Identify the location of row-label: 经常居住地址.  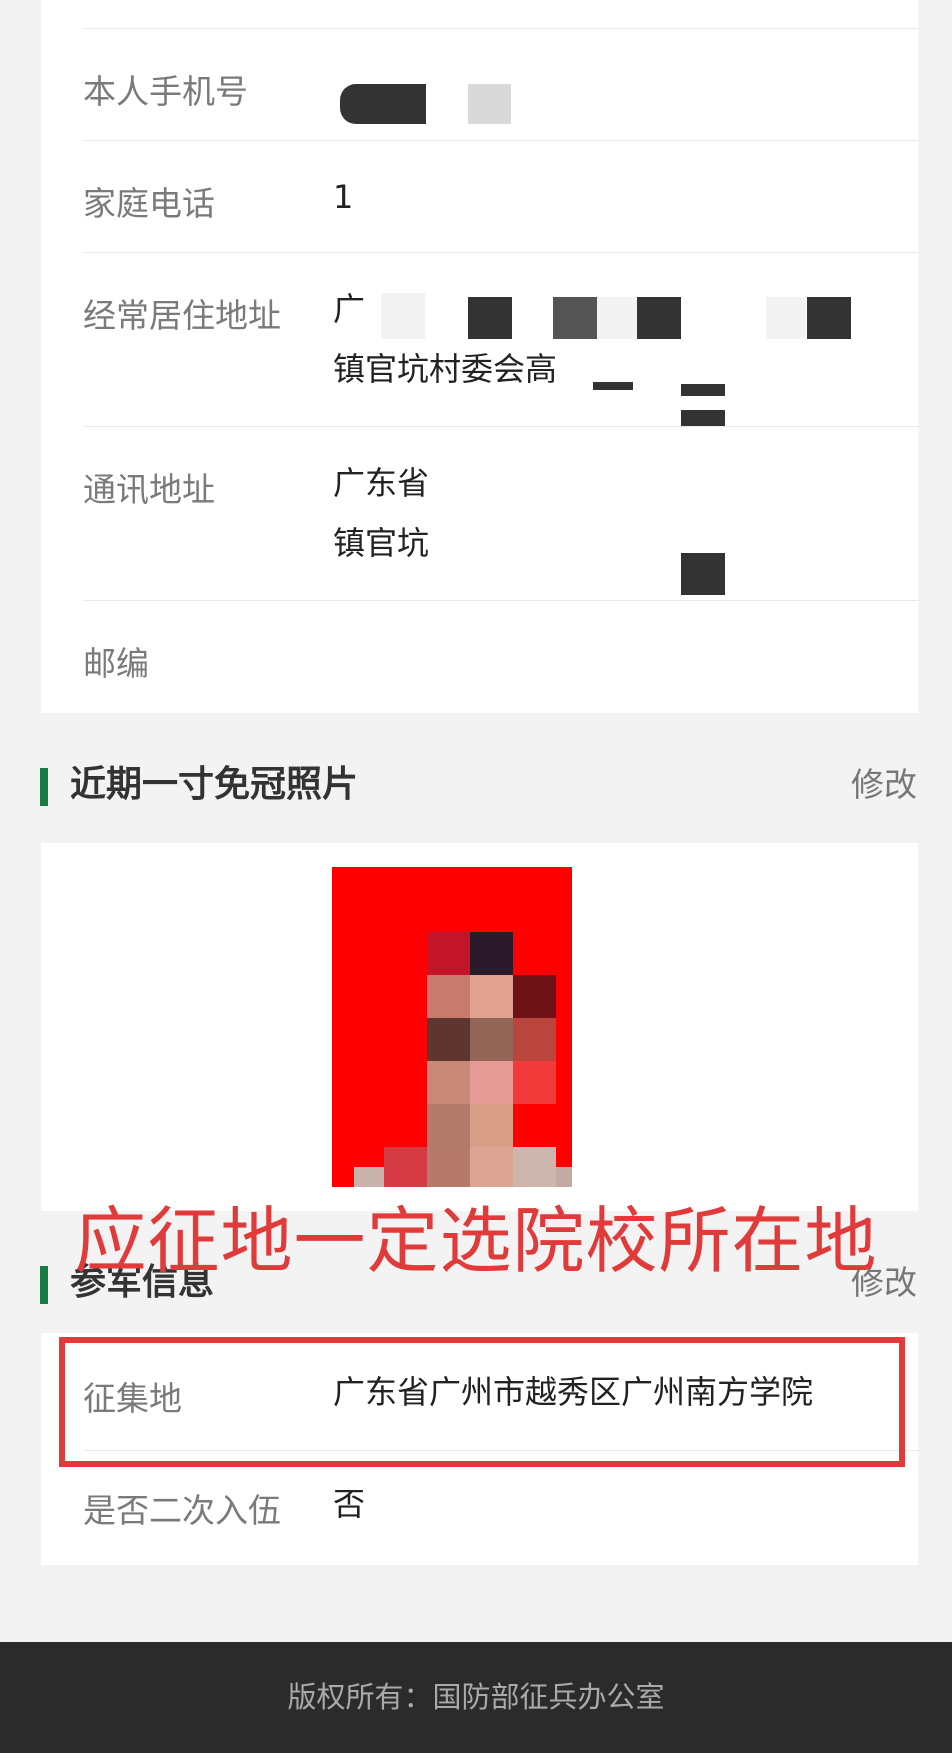
(182, 315).